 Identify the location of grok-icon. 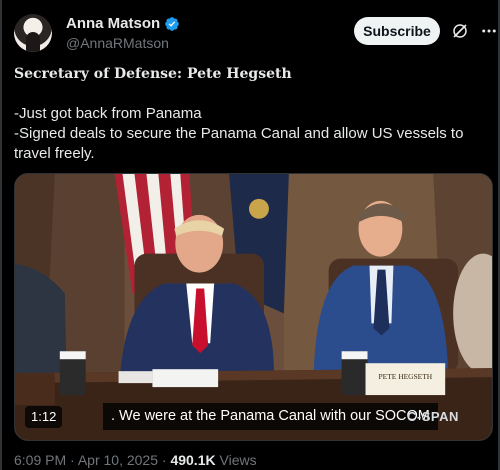
(460, 31).